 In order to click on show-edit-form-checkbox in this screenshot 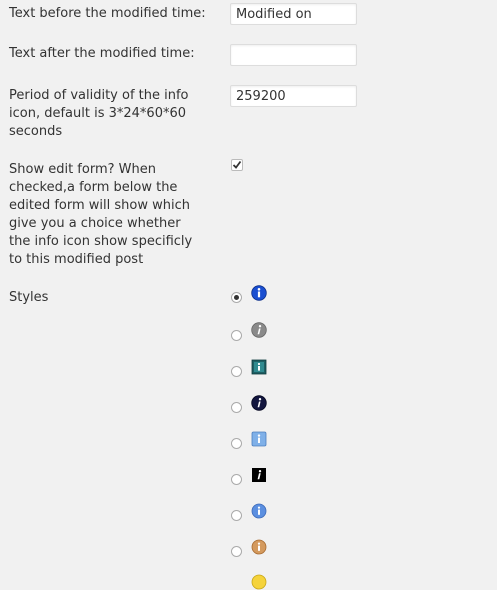, I will do `click(237, 165)`.